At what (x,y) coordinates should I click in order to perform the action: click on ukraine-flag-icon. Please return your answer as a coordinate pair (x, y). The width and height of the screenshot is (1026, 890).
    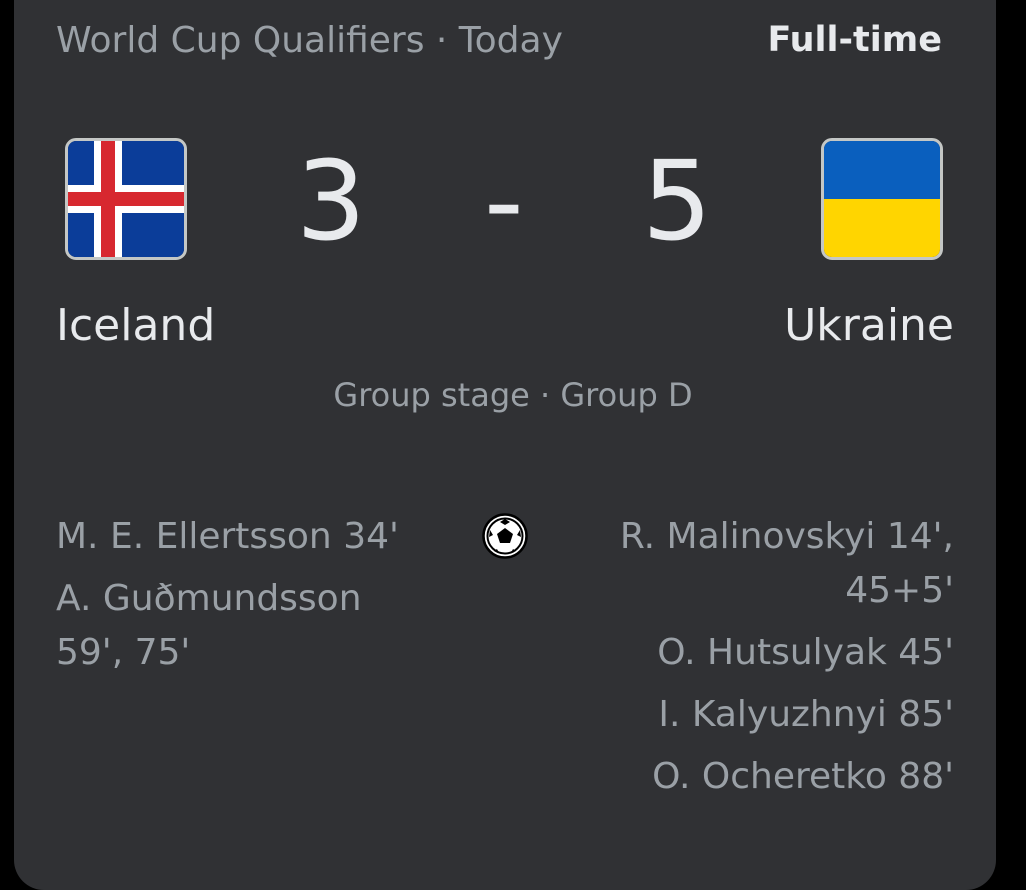
    Looking at the image, I should click on (882, 199).